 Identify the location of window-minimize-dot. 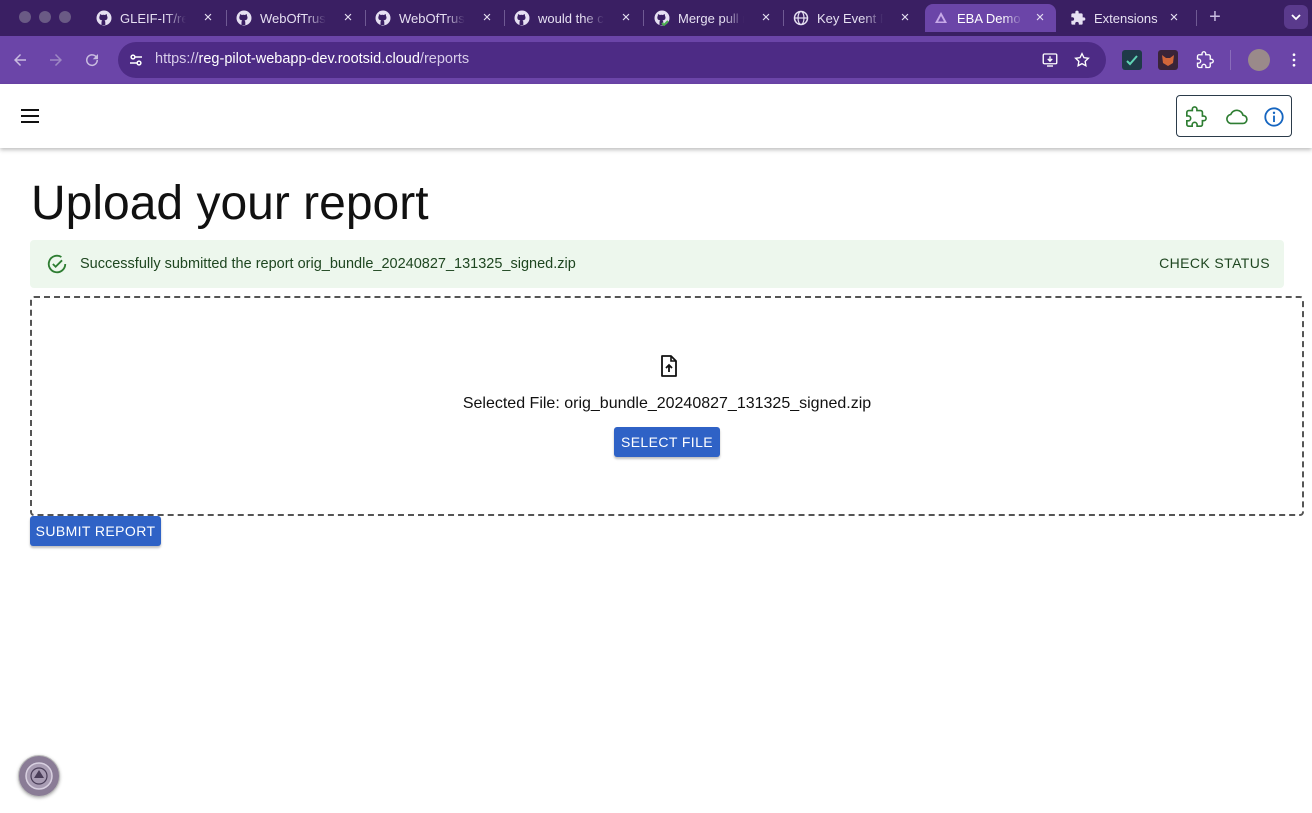
(45, 17).